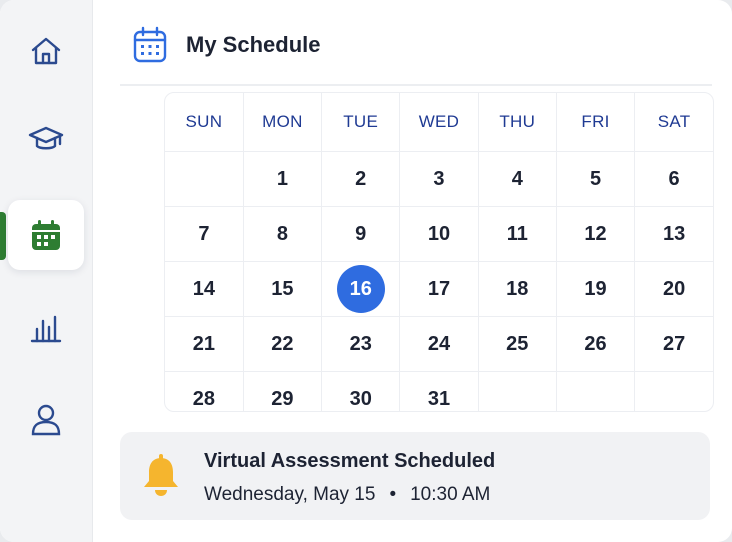 The height and width of the screenshot is (542, 732). I want to click on day-cell: 31, so click(439, 391).